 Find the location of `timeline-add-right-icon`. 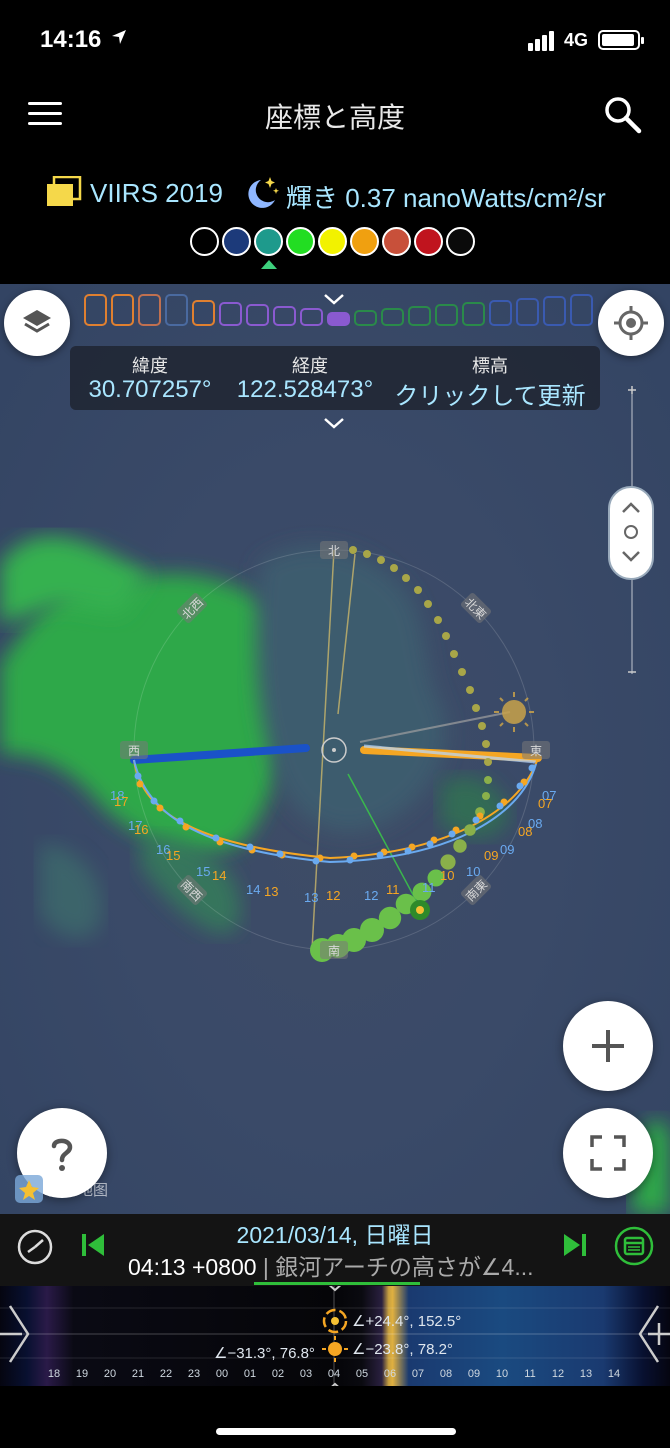

timeline-add-right-icon is located at coordinates (650, 1336).